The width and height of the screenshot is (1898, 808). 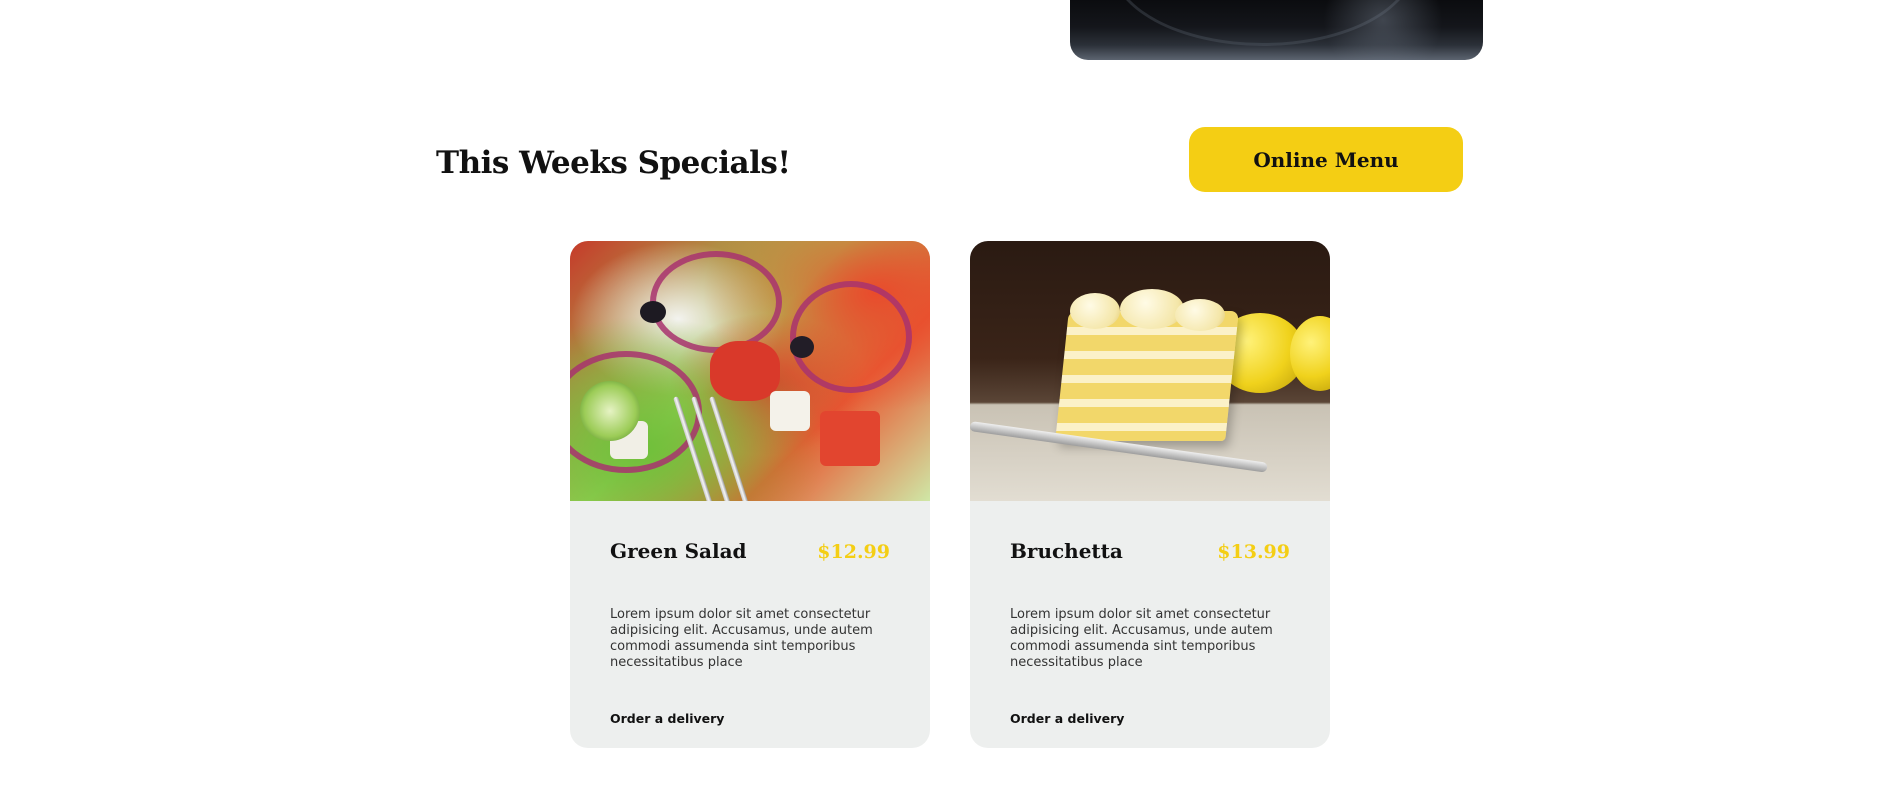 I want to click on dish-price: $12.99, so click(x=853, y=552).